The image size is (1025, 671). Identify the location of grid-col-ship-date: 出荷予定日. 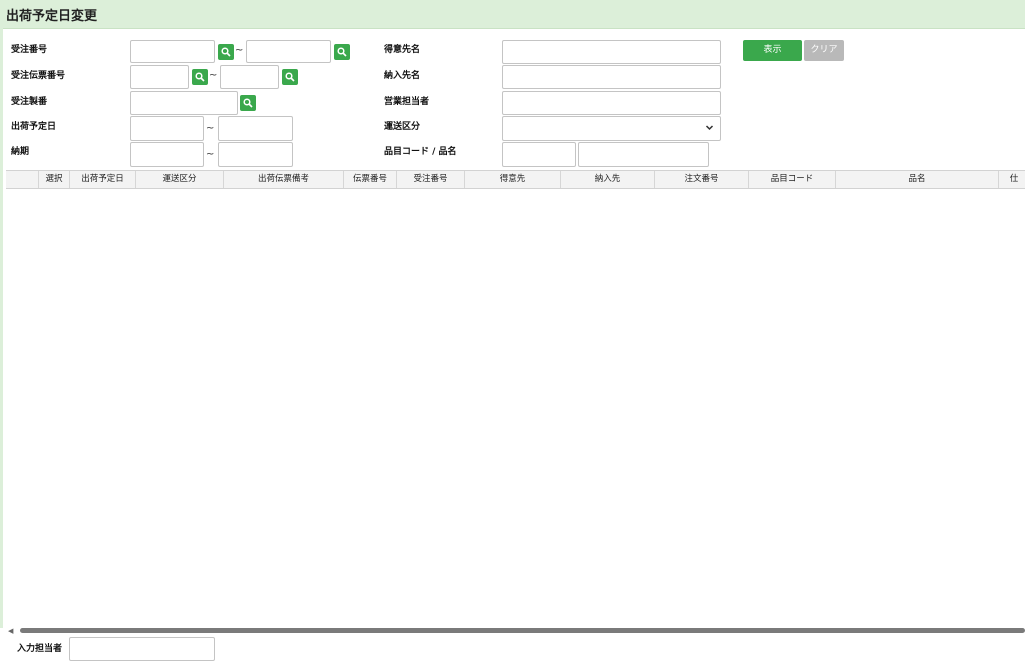
(103, 179).